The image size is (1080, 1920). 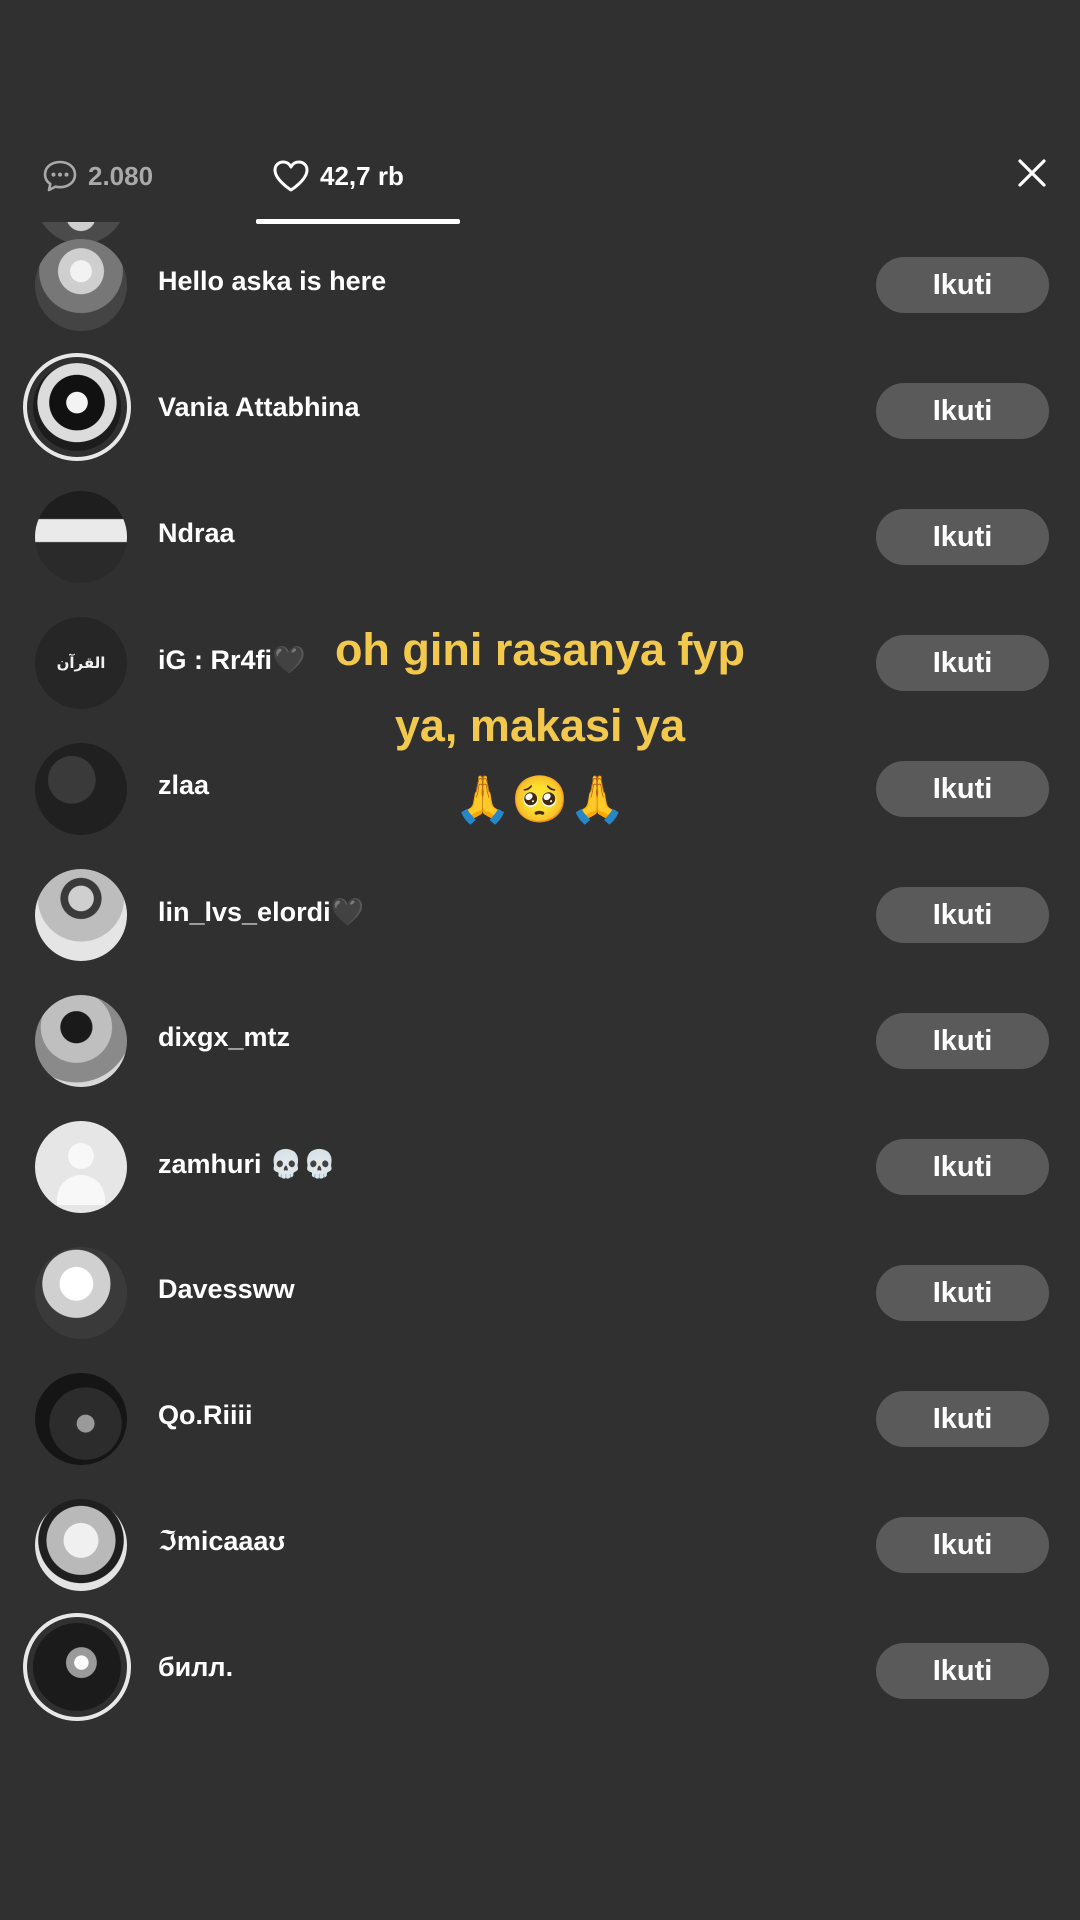 What do you see at coordinates (291, 176) in the screenshot?
I see `heart-icon` at bounding box center [291, 176].